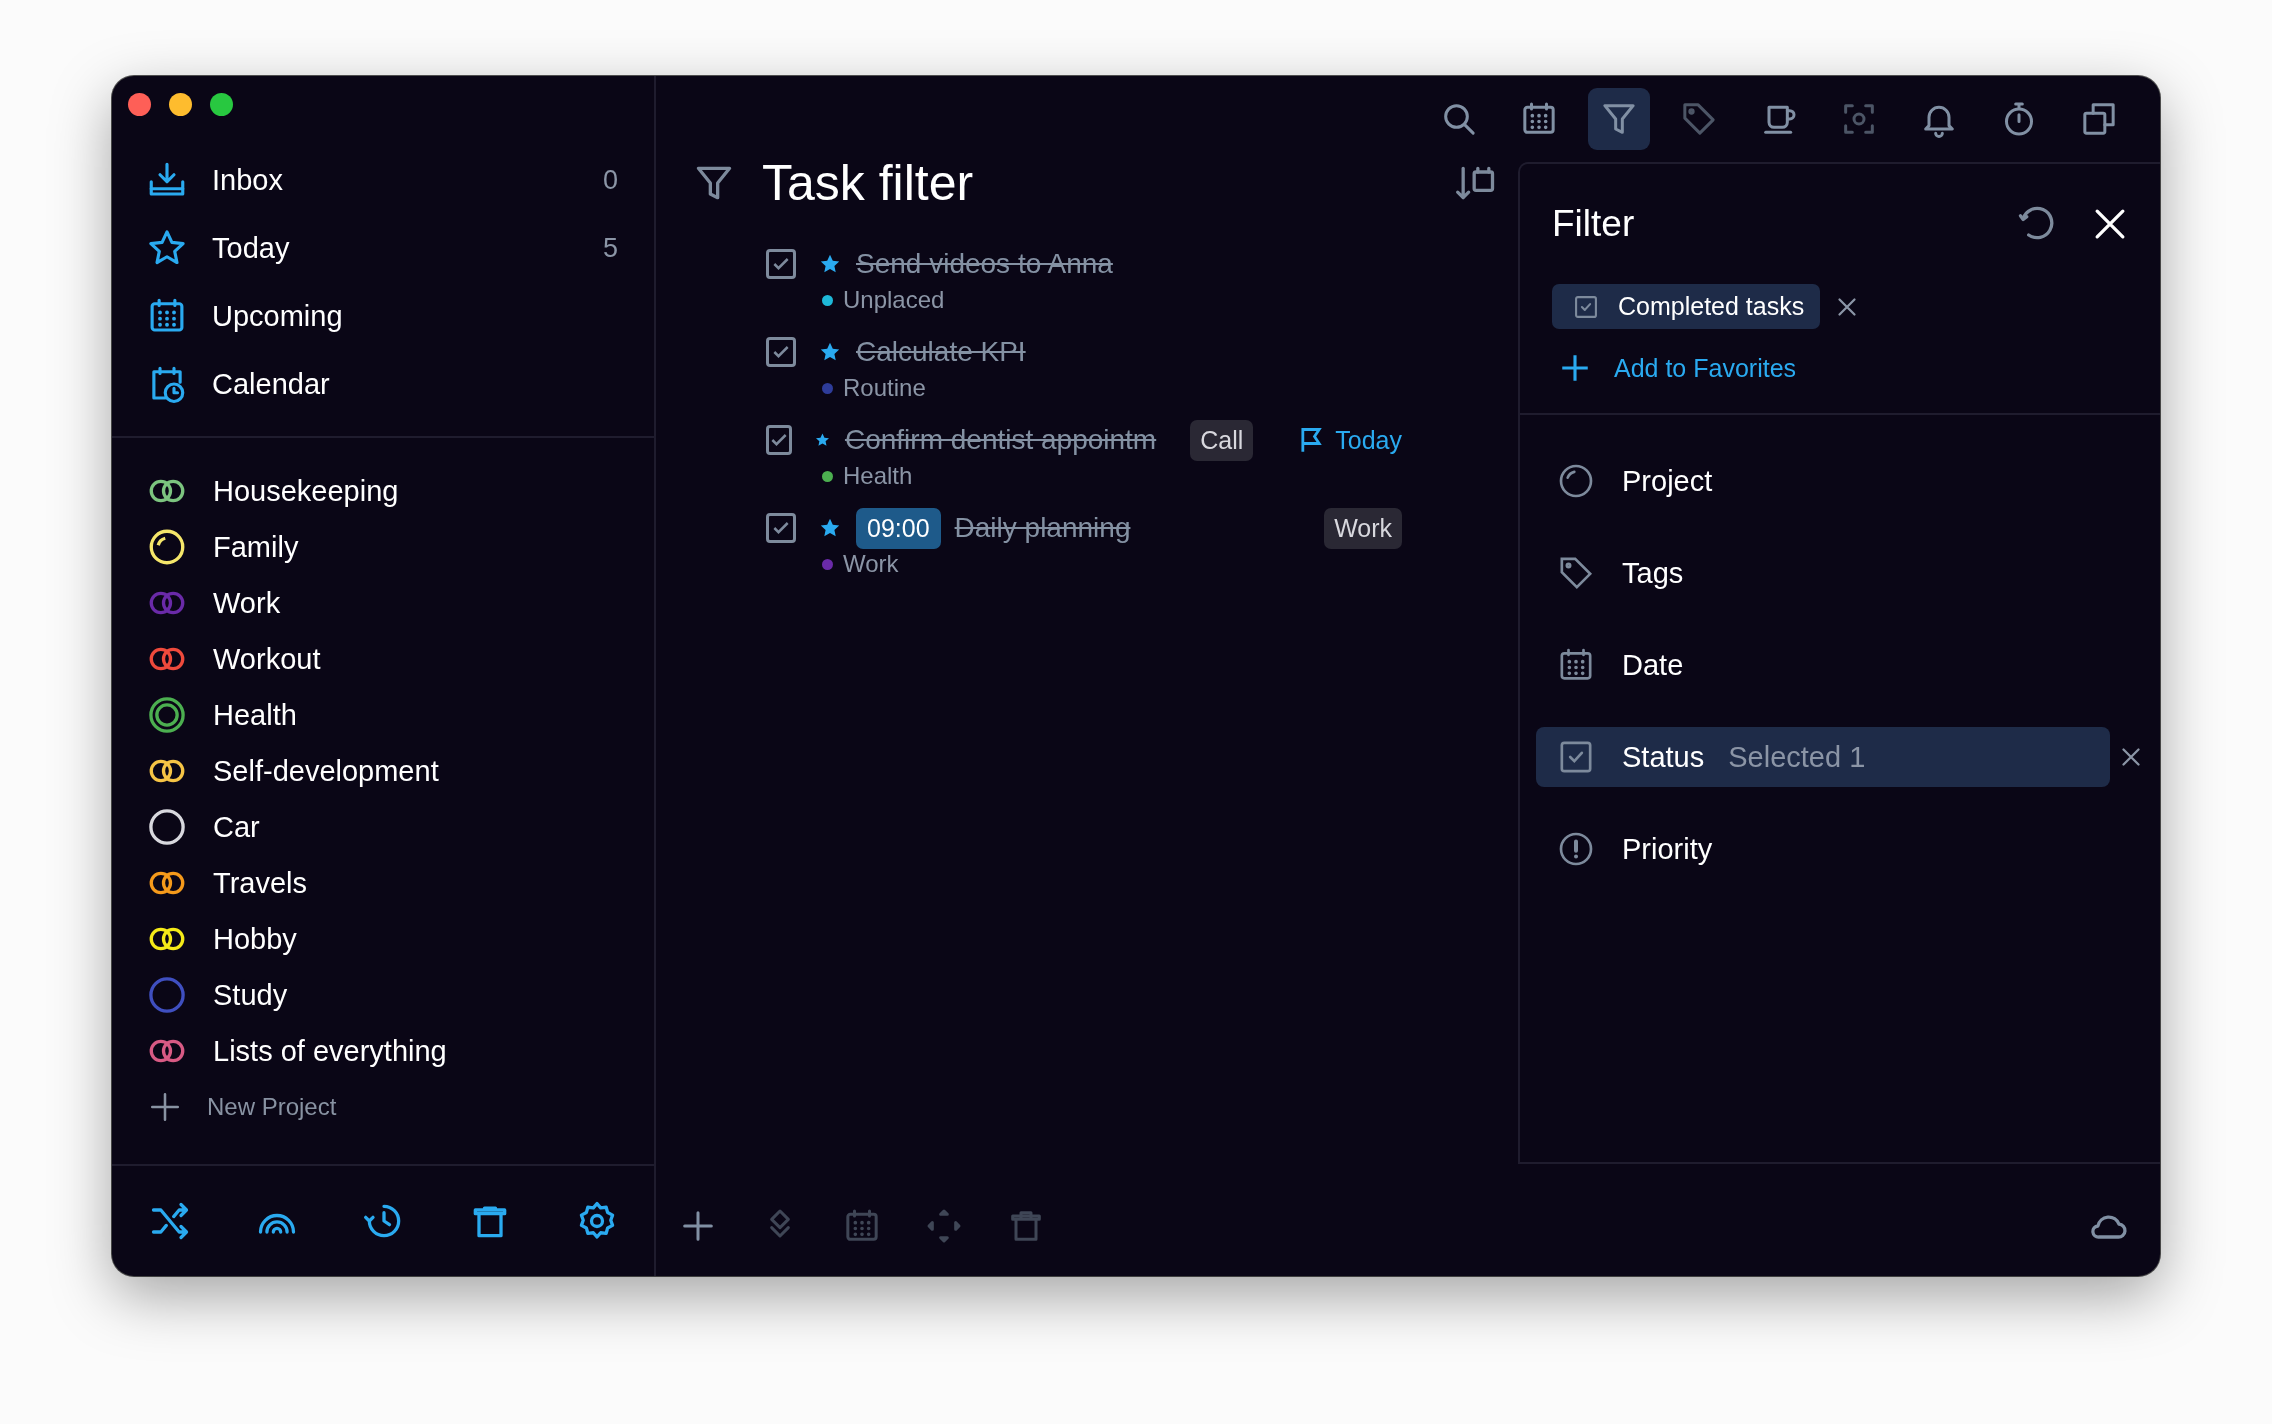  What do you see at coordinates (898, 528) in the screenshot?
I see `time-badge: 09:00` at bounding box center [898, 528].